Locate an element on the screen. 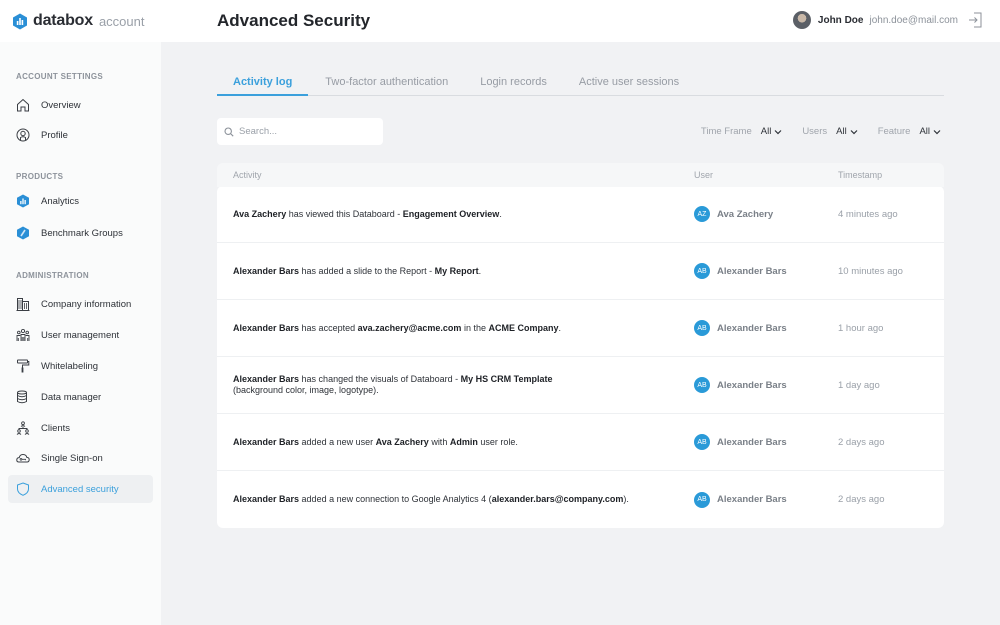 The width and height of the screenshot is (1000, 625). filter-value: All is located at coordinates (841, 131).